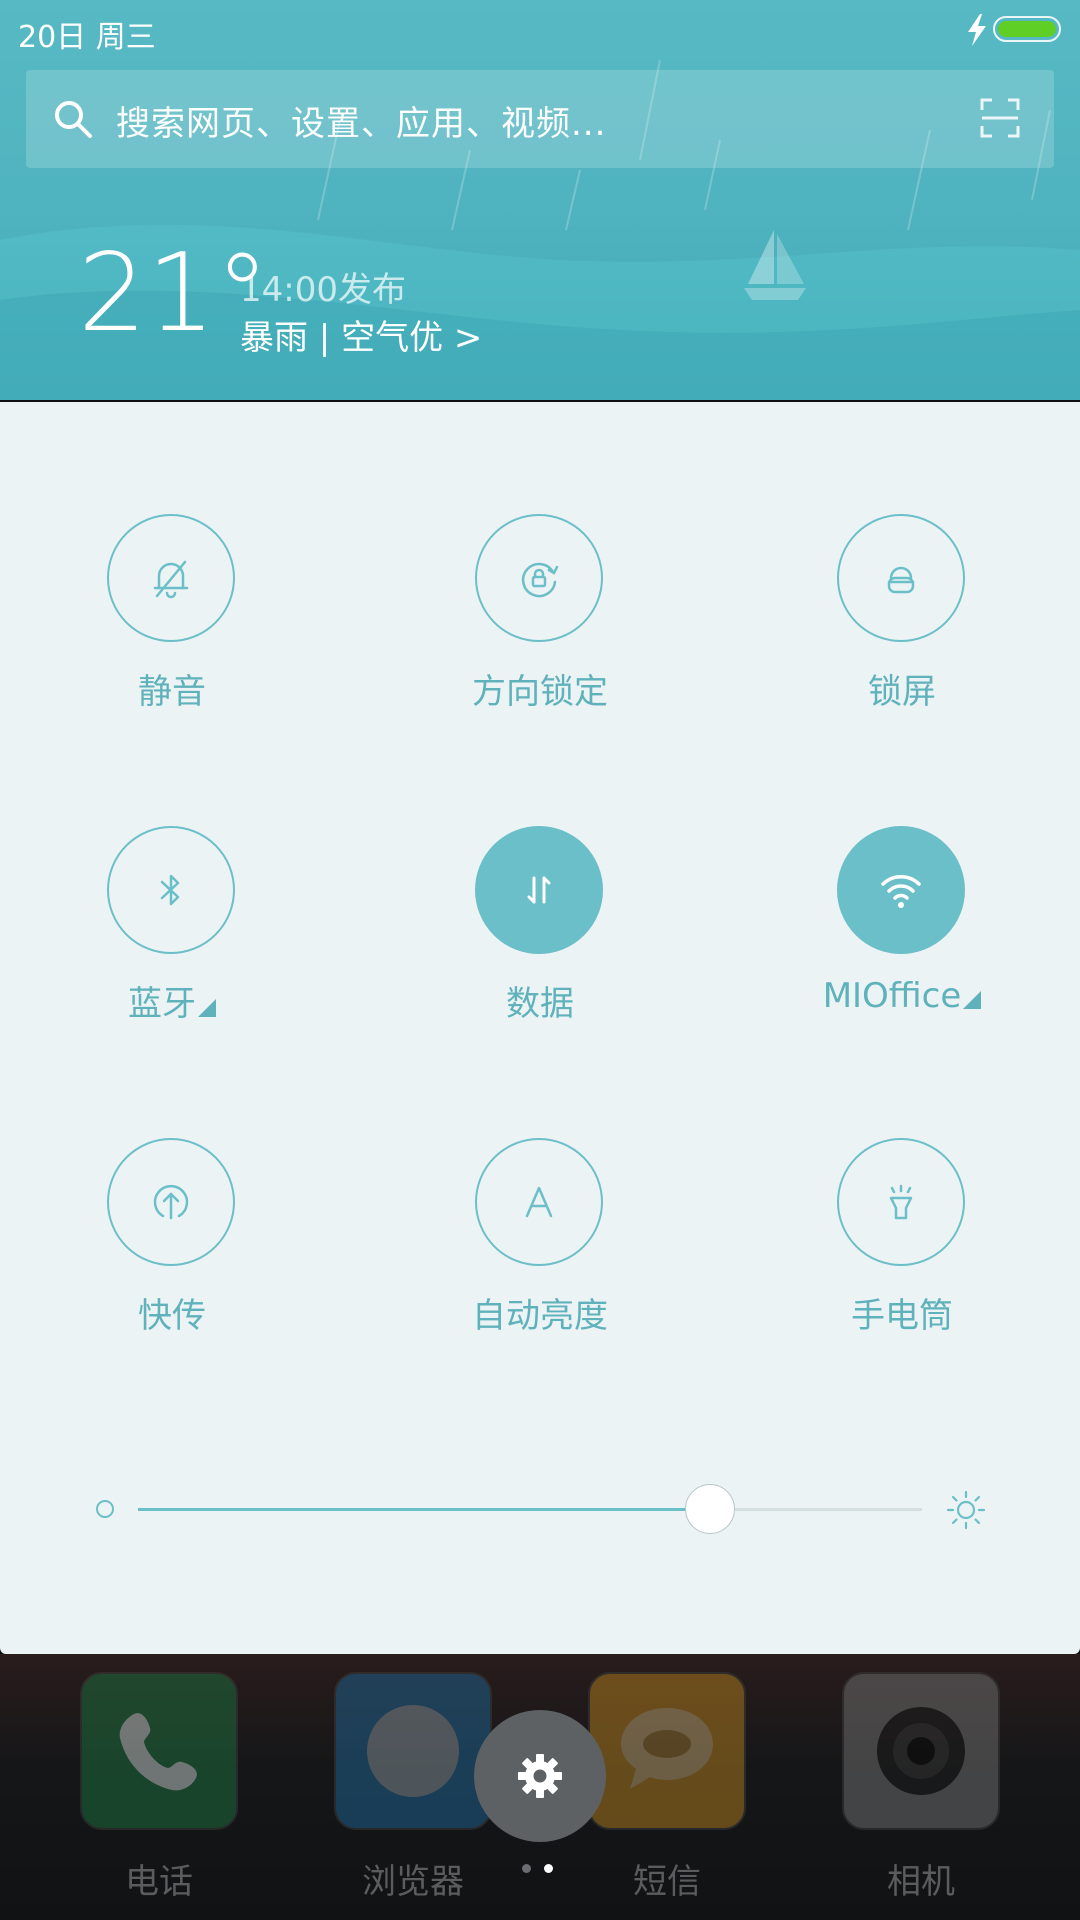 The width and height of the screenshot is (1080, 1920). Describe the element at coordinates (159, 1882) in the screenshot. I see `dock-app-label: 电话` at that location.